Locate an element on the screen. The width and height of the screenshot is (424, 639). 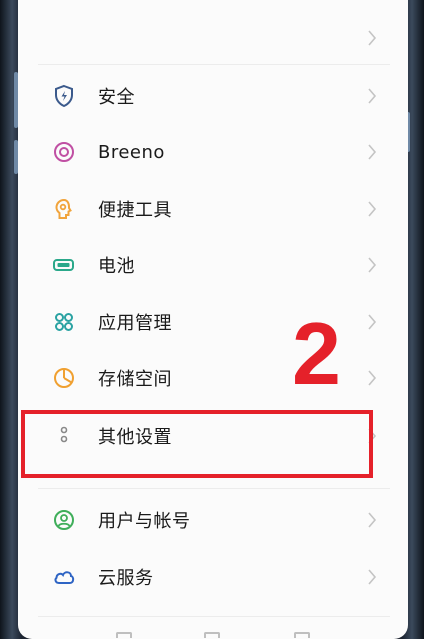
settings-item-security: 安全 is located at coordinates (213, 96).